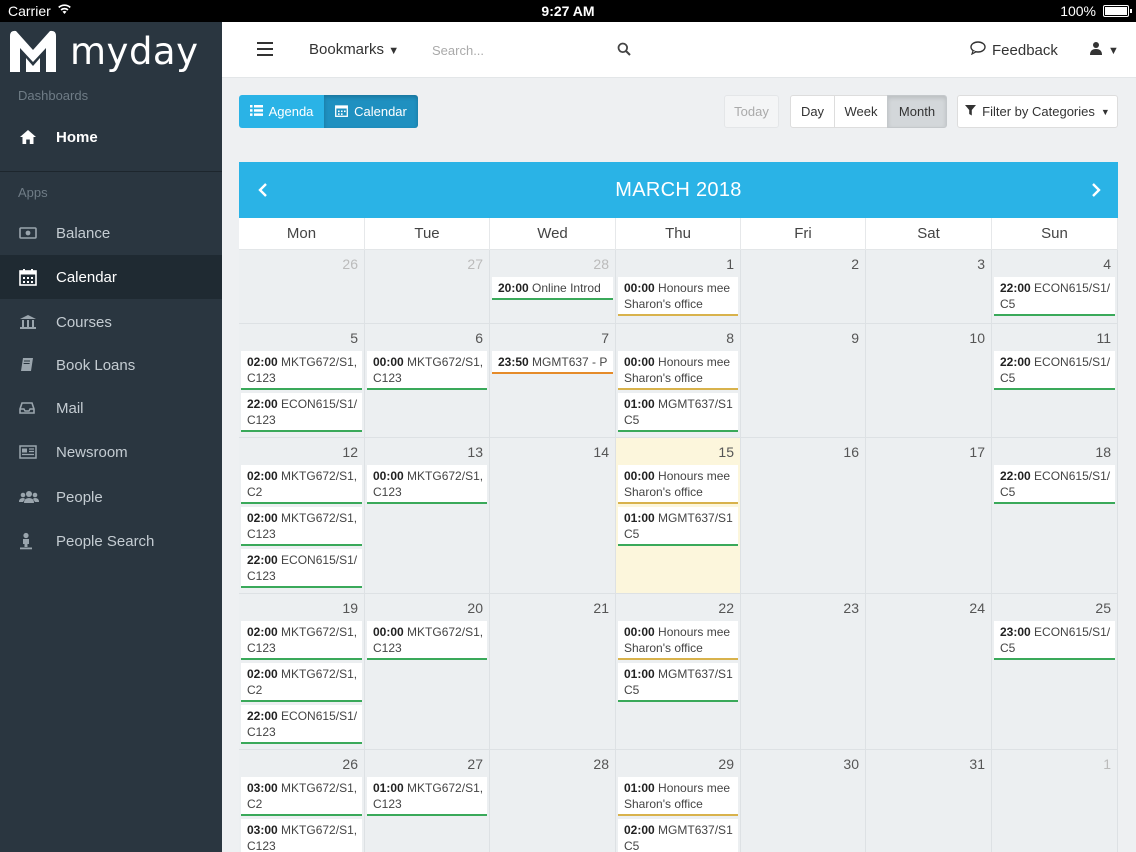  Describe the element at coordinates (265, 49) in the screenshot. I see `menu-toggle-icon` at that location.